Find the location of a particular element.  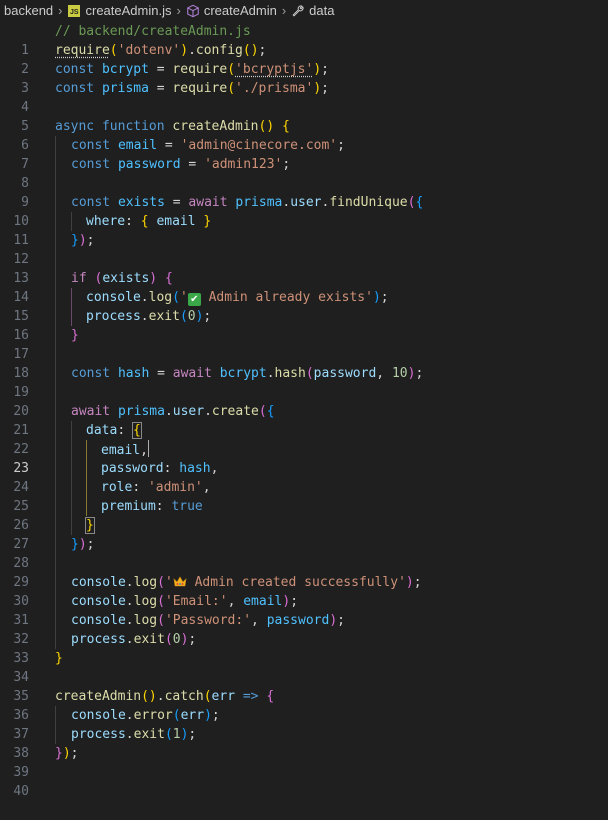

code-line: 29 is located at coordinates (304, 572).